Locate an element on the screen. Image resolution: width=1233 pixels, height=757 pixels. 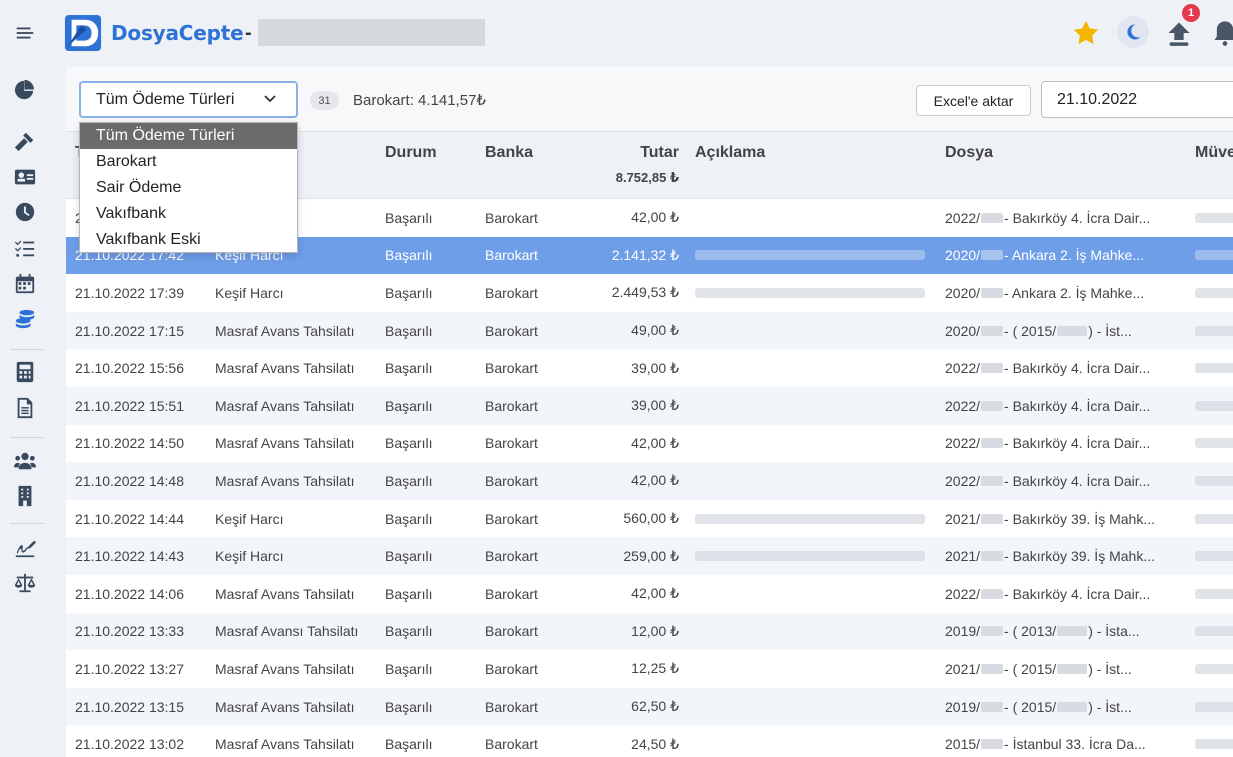
signature-icon is located at coordinates (25, 548).